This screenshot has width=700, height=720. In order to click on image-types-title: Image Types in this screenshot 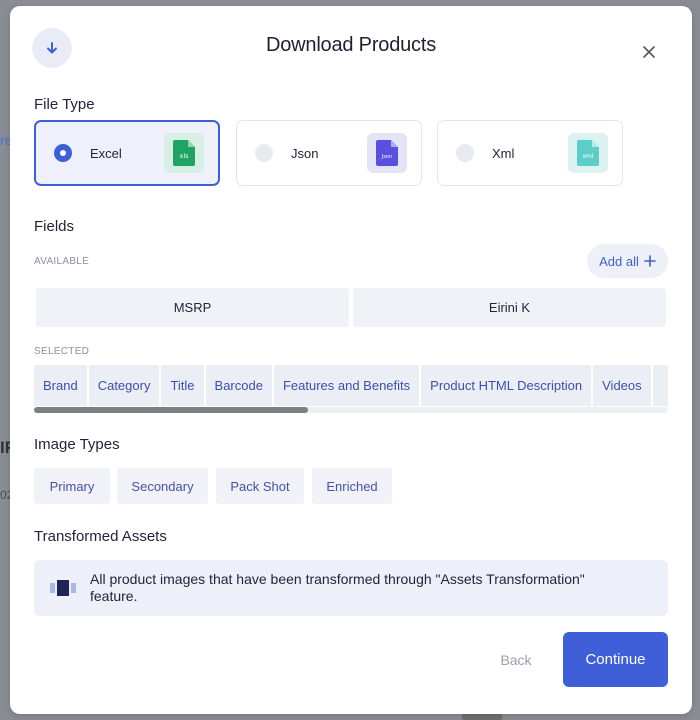, I will do `click(77, 444)`.